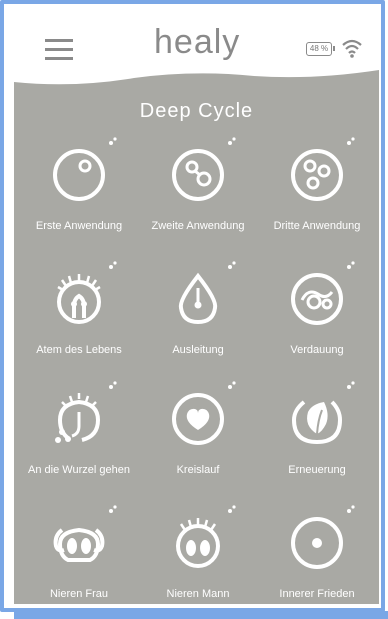 The image size is (388, 619). Describe the element at coordinates (79, 299) in the screenshot. I see `lungs-icon` at that location.